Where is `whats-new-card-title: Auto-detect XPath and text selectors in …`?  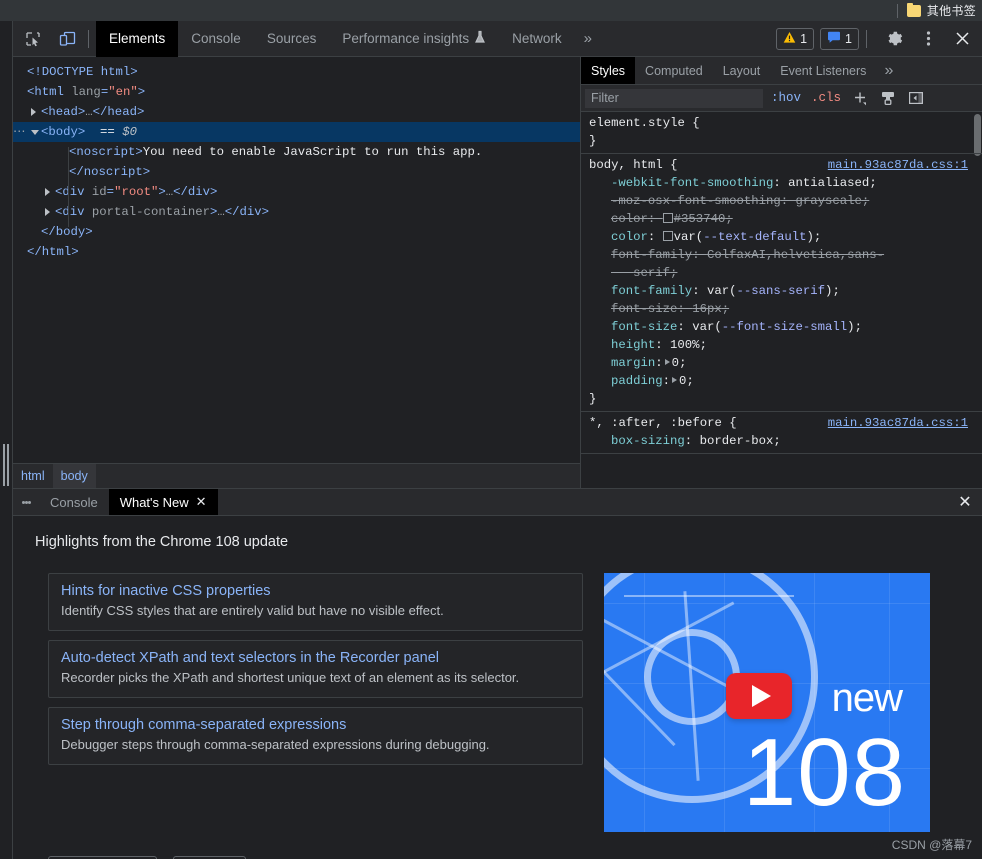
whats-new-card-title: Auto-detect XPath and text selectors in … is located at coordinates (315, 658).